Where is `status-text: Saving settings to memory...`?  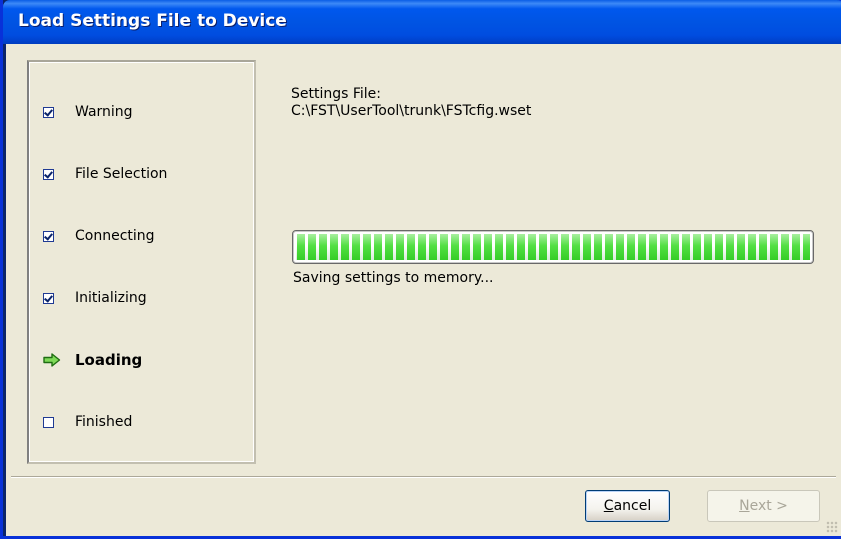
status-text: Saving settings to memory... is located at coordinates (393, 278).